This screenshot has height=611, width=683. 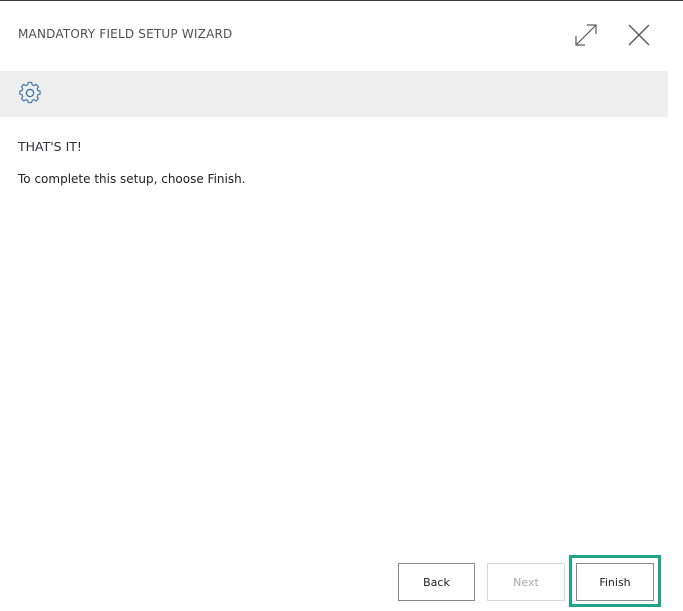 I want to click on close-button, so click(x=639, y=35).